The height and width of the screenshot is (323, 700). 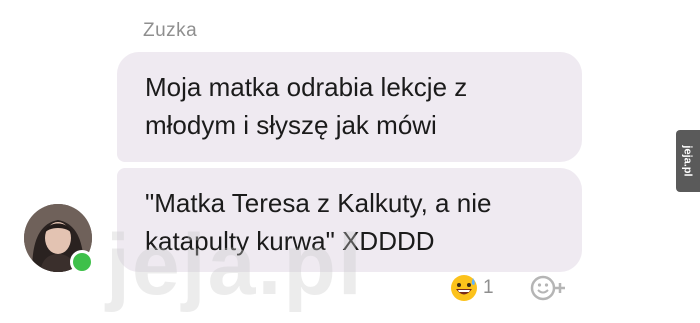 I want to click on message-line: młodym i słyszę jak mówi, so click(x=291, y=125).